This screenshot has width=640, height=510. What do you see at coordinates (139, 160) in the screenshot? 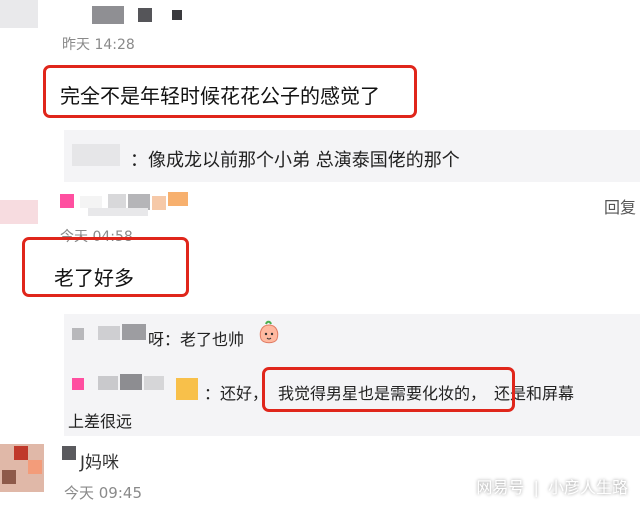
I see `quote-prefix: ：` at bounding box center [139, 160].